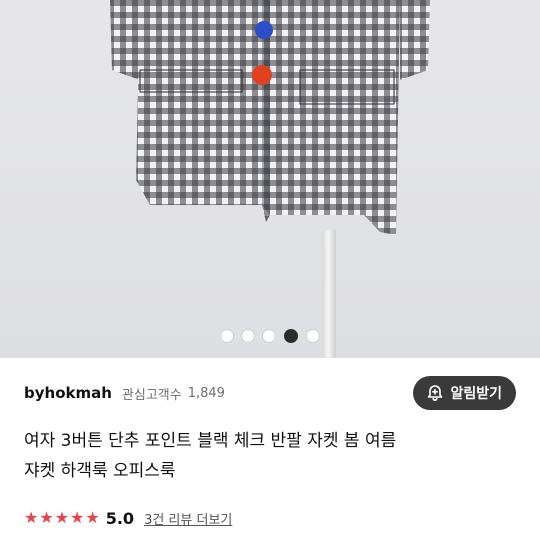 This screenshot has width=540, height=540. Describe the element at coordinates (206, 393) in the screenshot. I see `follower-count: 1,849` at that location.